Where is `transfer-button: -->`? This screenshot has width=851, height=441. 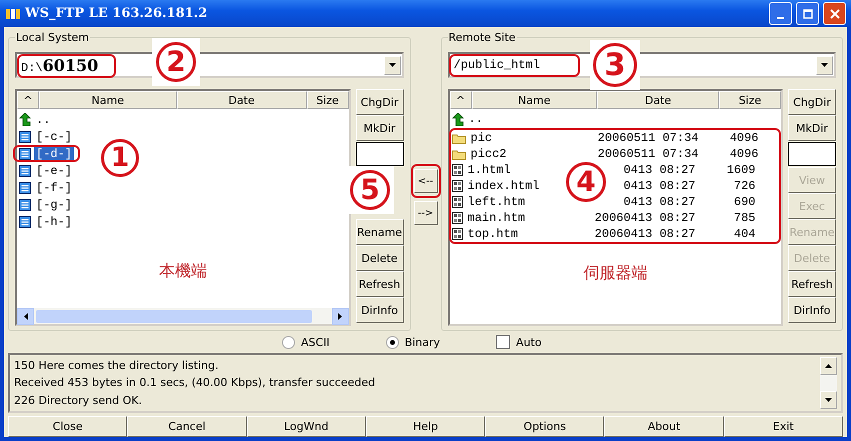
transfer-button: --> is located at coordinates (426, 213).